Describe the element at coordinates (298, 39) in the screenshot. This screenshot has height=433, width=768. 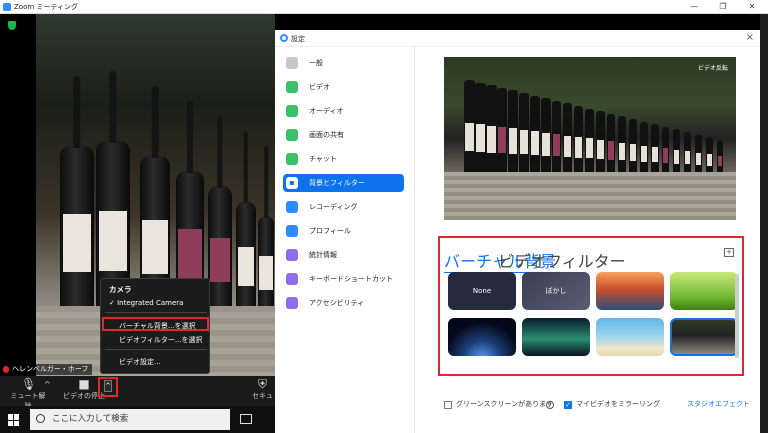
I see `settings-title: 設定` at that location.